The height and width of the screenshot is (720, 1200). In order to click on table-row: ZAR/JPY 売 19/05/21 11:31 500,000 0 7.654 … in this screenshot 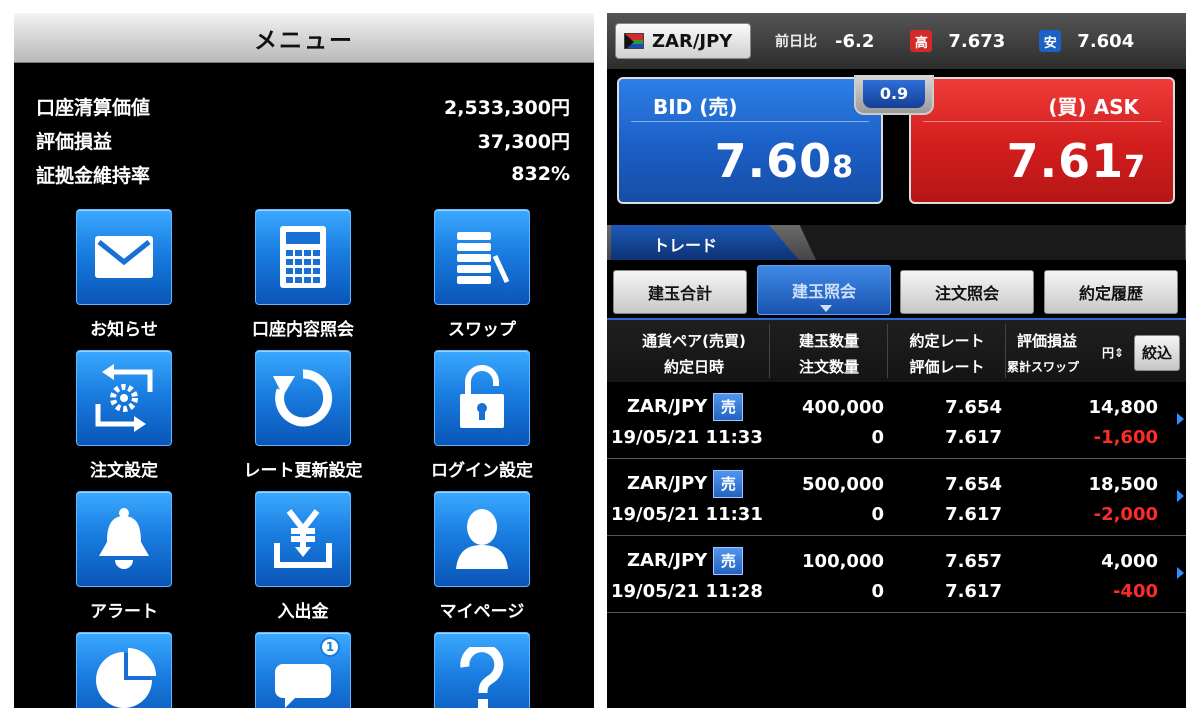, I will do `click(896, 498)`.